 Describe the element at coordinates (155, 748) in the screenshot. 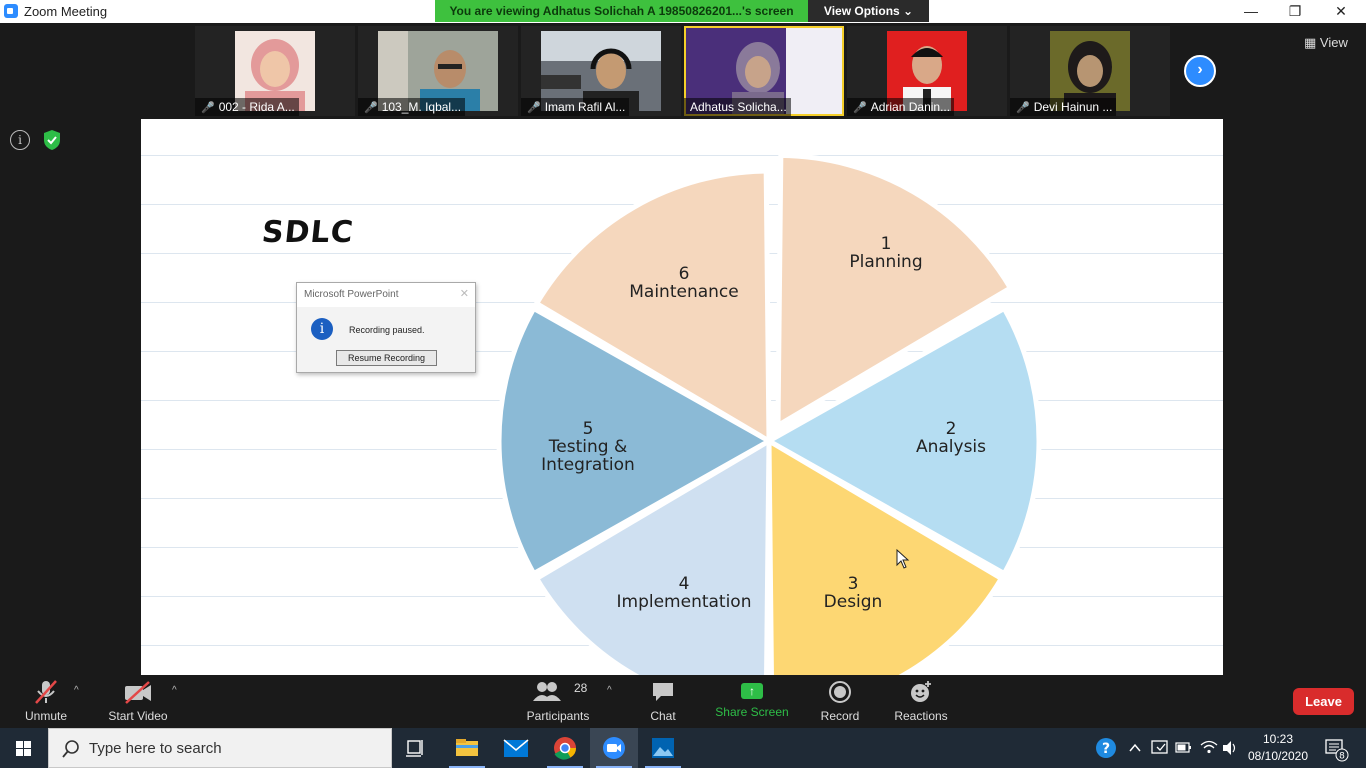

I see `search-placeholder: Type here to search` at that location.